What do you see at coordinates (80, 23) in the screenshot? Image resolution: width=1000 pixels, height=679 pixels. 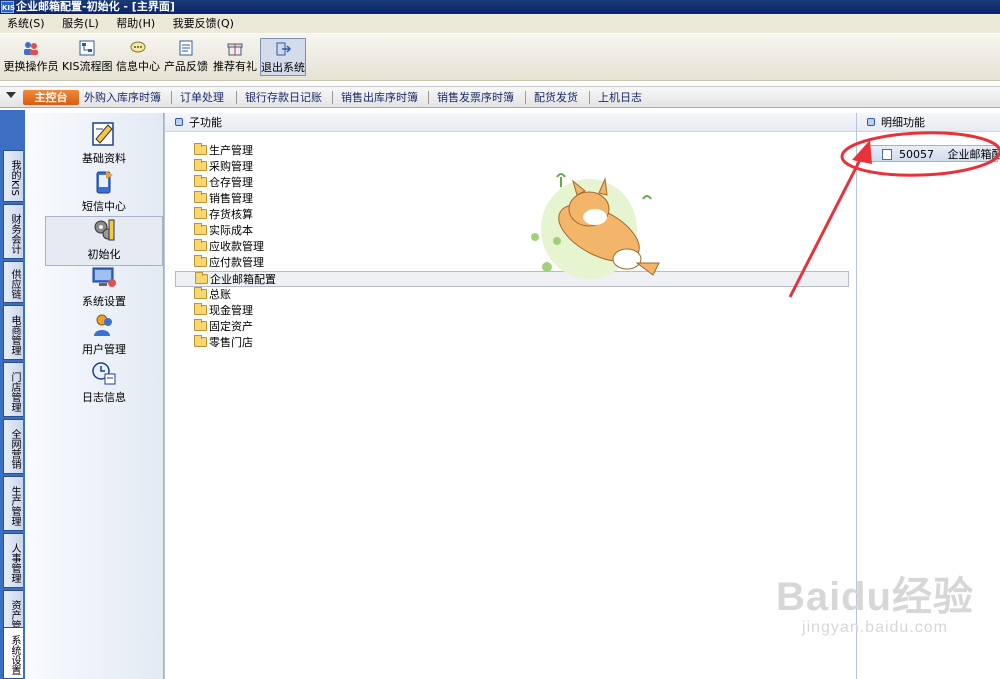 I see `menu-service: 服务(L)` at bounding box center [80, 23].